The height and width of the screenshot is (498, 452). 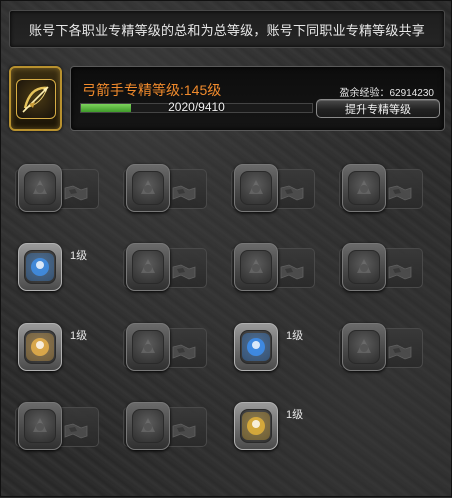 I want to click on blue-burst-skill-icon, so click(x=40, y=267).